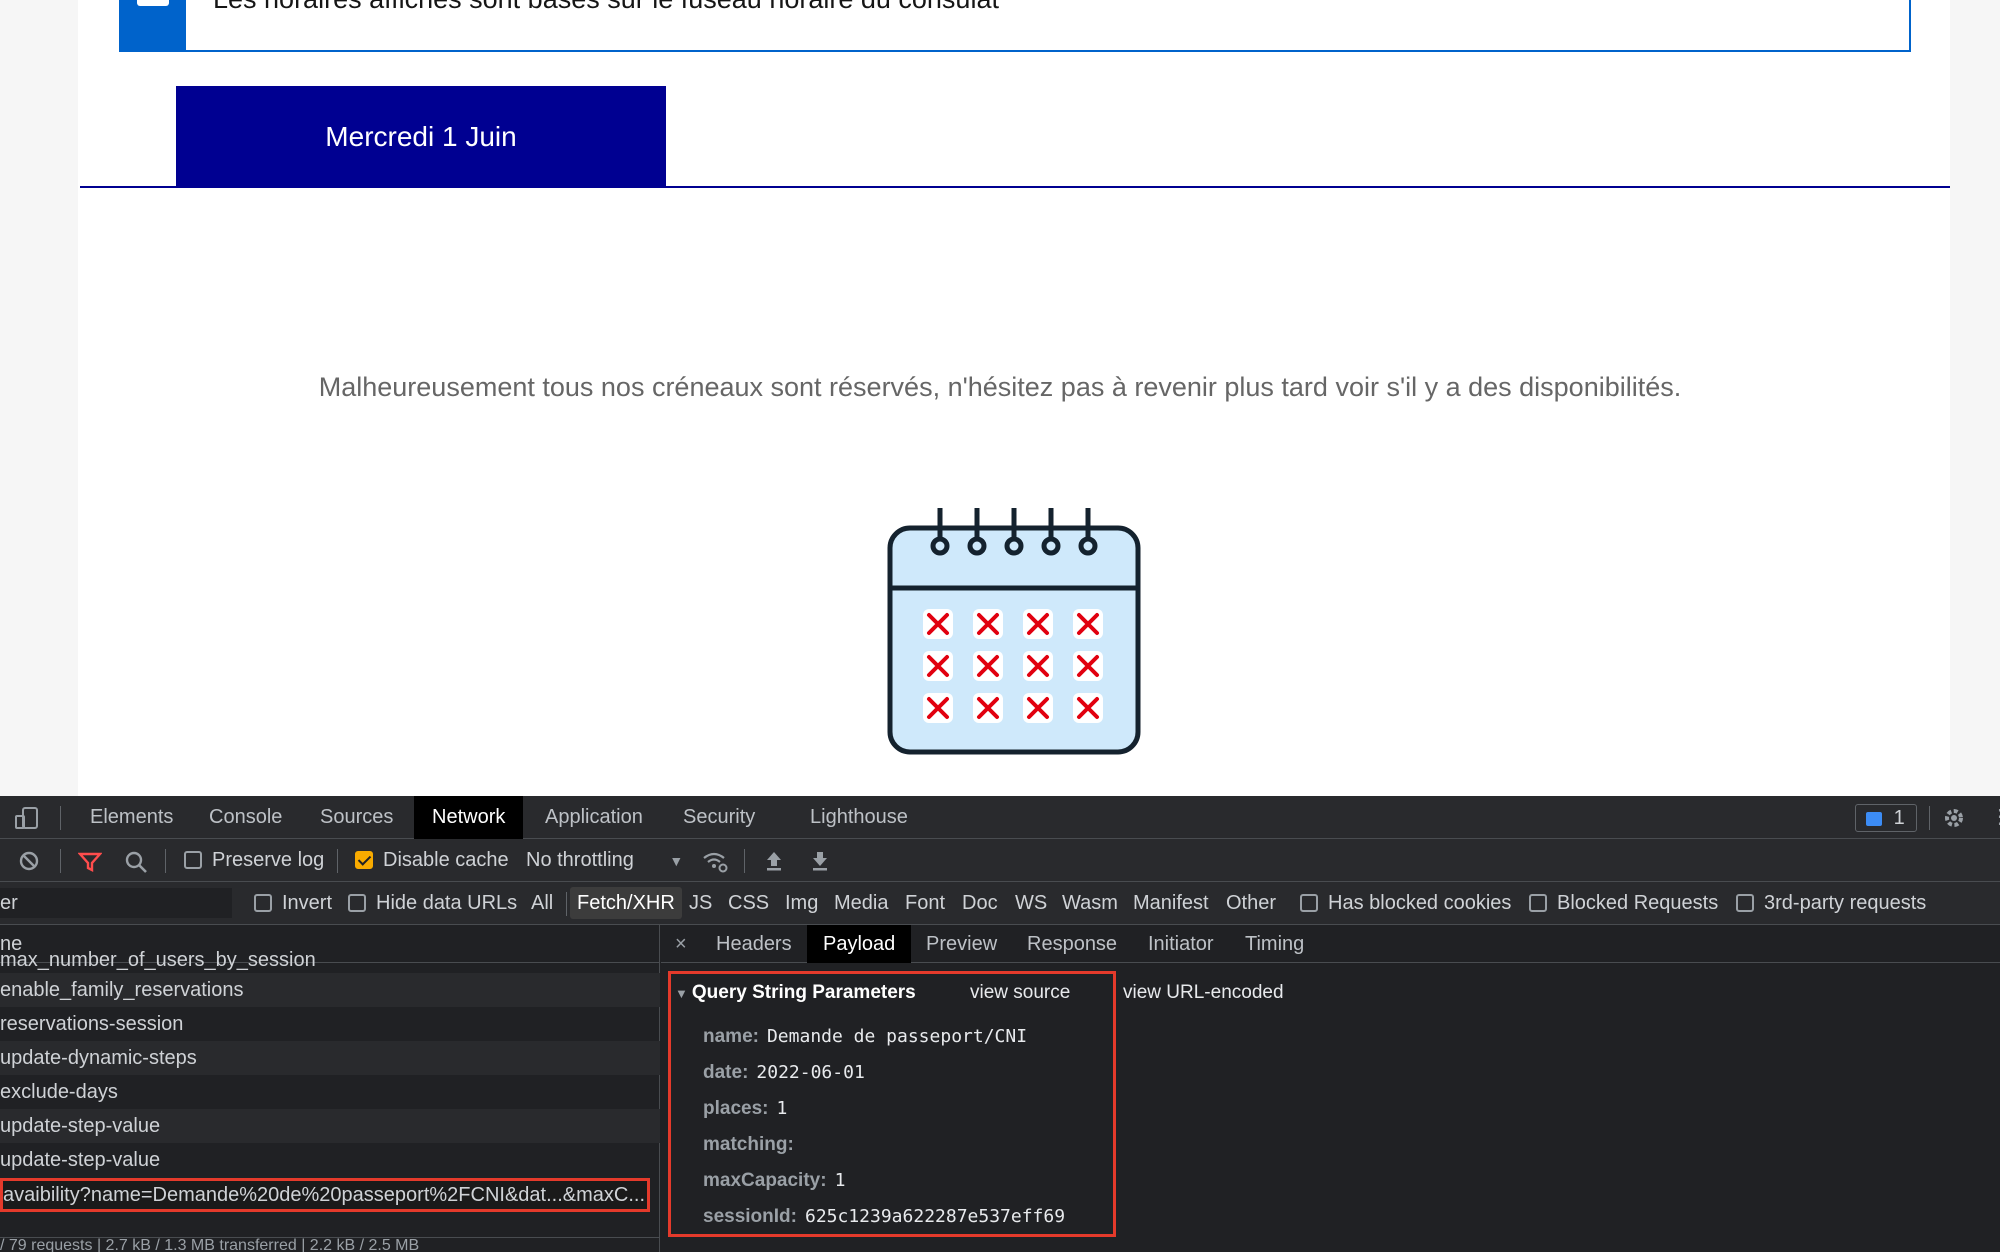 The width and height of the screenshot is (2000, 1252). I want to click on filter-type-img: Img, so click(801, 903).